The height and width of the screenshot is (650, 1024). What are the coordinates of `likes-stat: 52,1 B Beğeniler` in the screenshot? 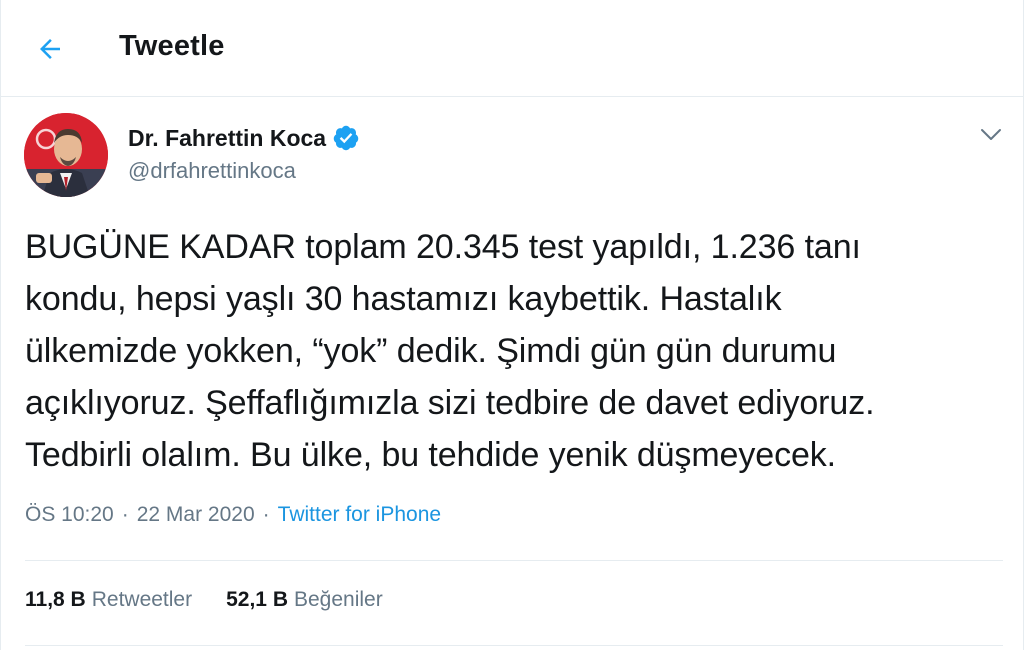 It's located at (304, 600).